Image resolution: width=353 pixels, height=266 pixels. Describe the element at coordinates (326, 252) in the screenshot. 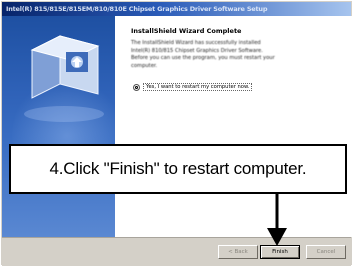

I see `cancel-button: Cancel` at that location.